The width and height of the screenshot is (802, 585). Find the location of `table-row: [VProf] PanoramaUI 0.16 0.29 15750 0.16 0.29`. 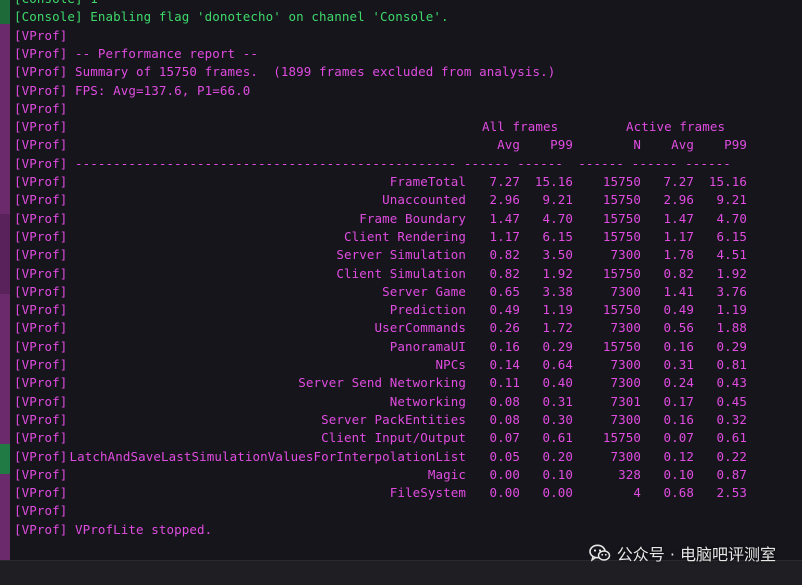

table-row: [VProf] PanoramaUI 0.16 0.29 15750 0.16 0.29 is located at coordinates (408, 347).